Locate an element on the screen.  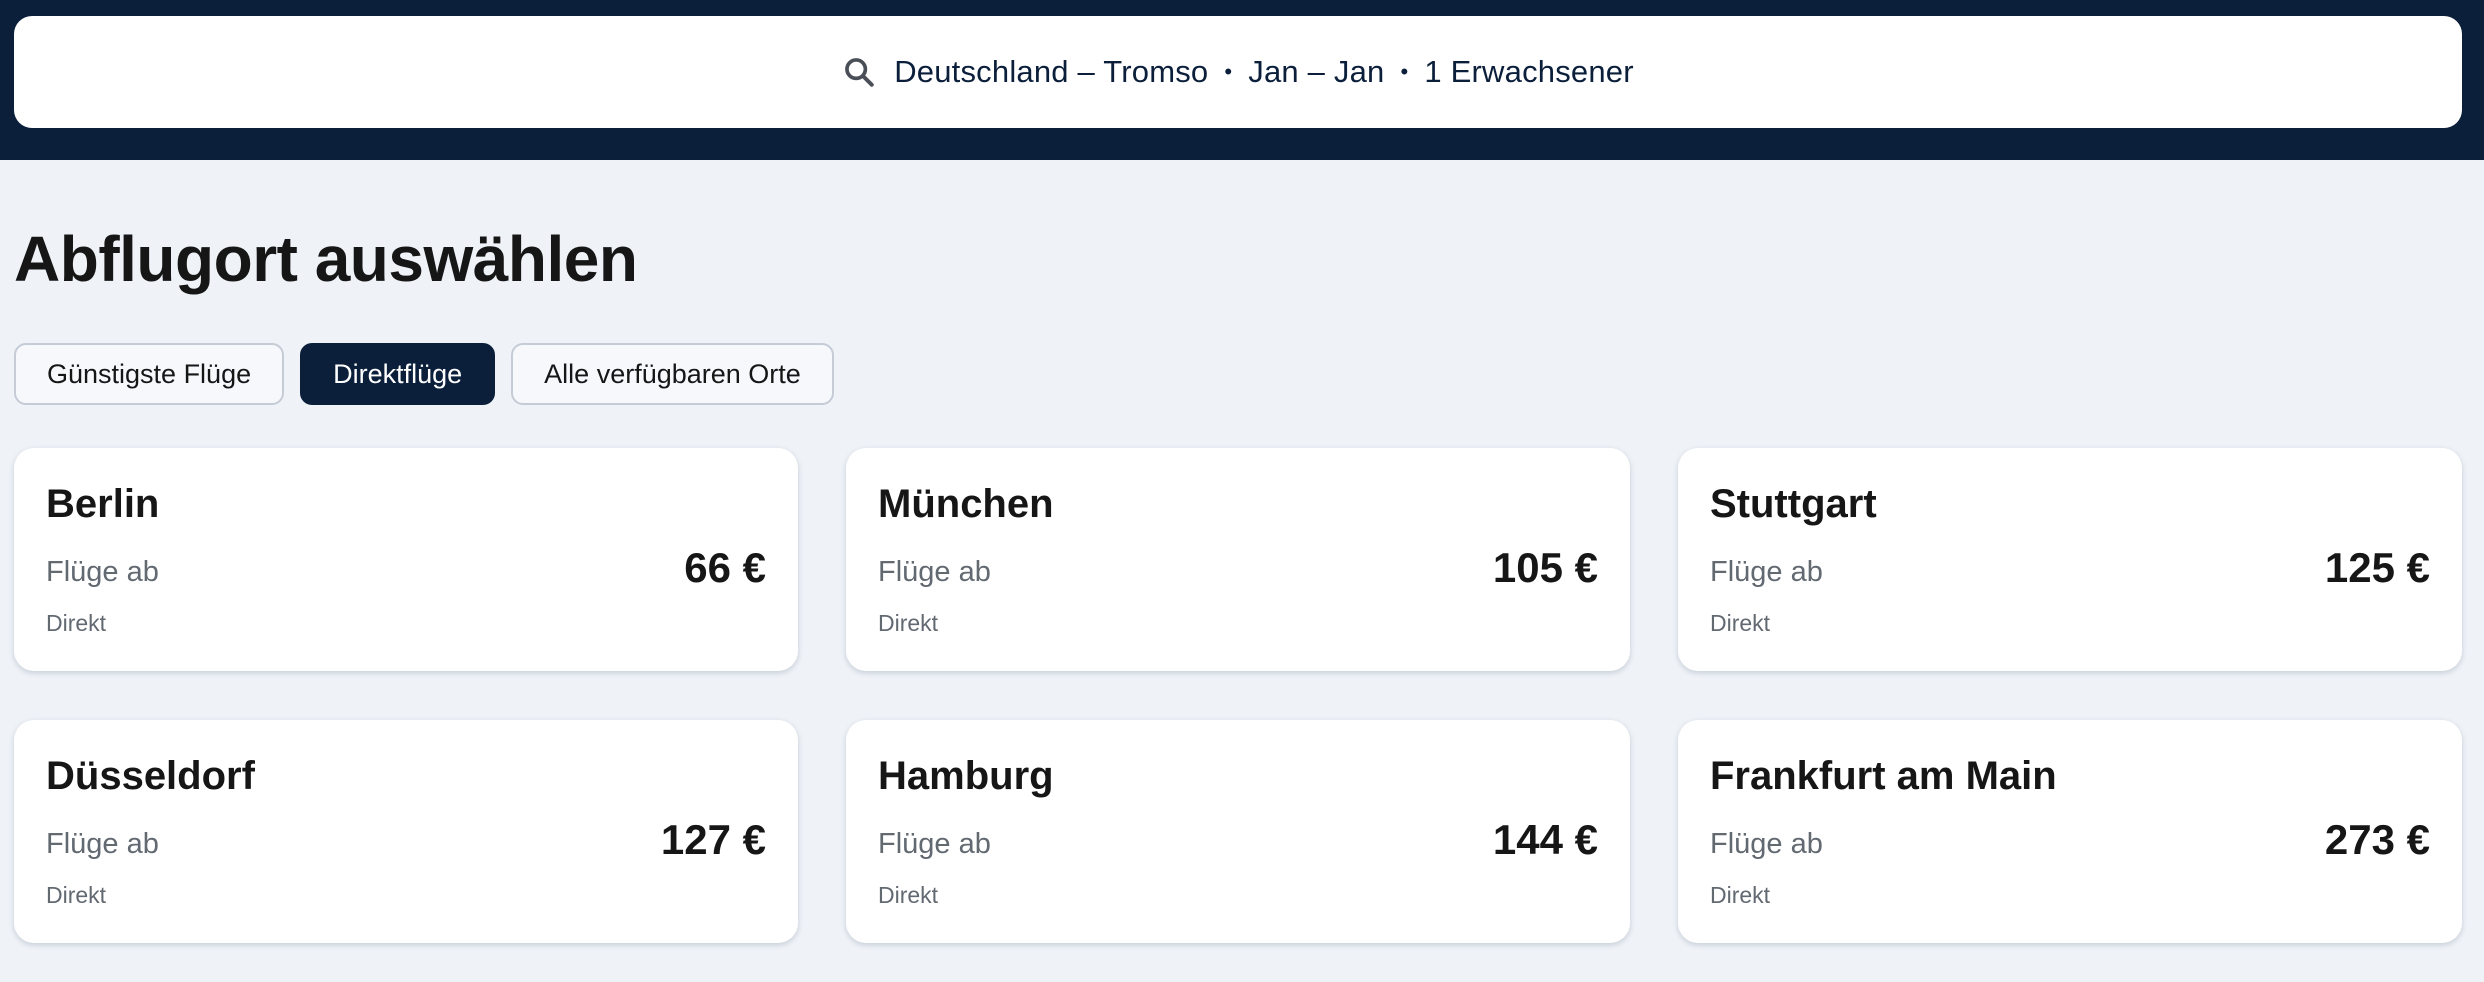
filter-all-locations: Alle verfügbaren Orte is located at coordinates (672, 374).